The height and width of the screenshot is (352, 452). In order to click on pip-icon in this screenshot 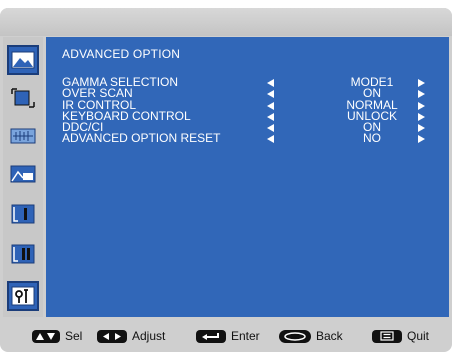, I will do `click(23, 174)`.